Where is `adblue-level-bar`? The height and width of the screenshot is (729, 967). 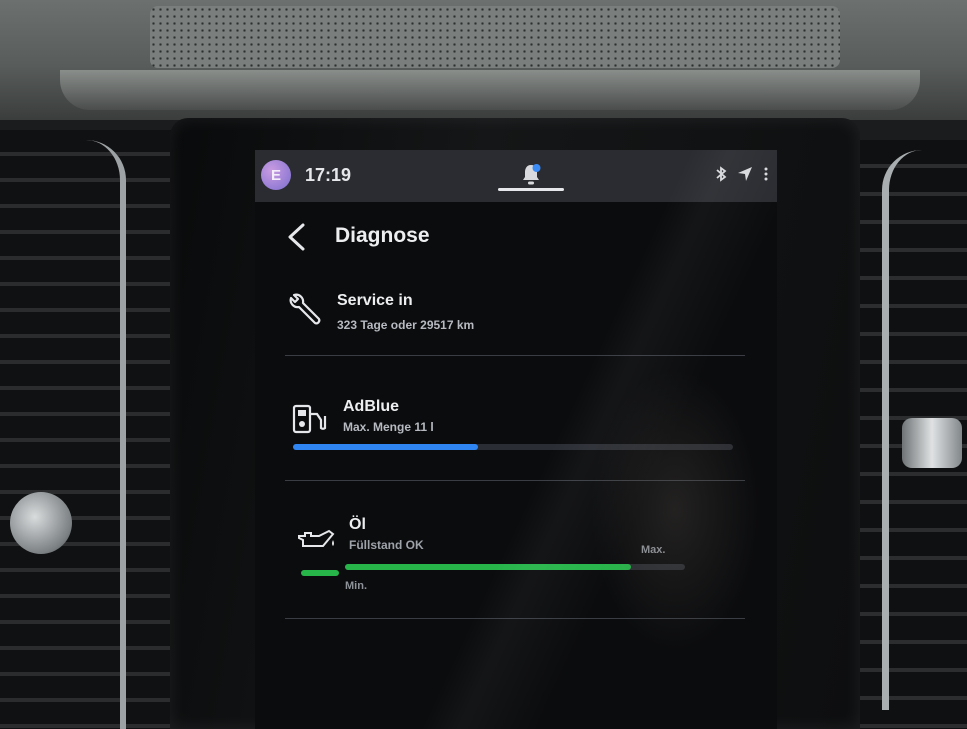 adblue-level-bar is located at coordinates (513, 447).